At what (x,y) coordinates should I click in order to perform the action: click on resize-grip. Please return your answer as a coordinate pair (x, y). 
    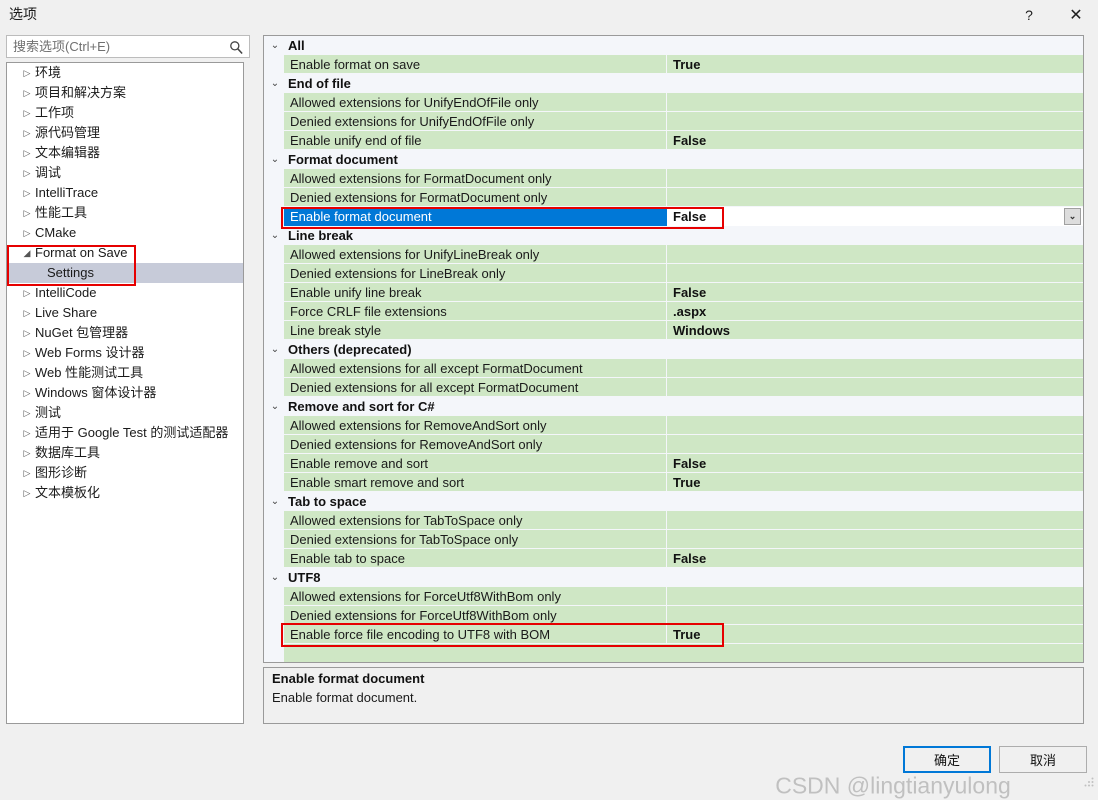
    Looking at the image, I should click on (1089, 782).